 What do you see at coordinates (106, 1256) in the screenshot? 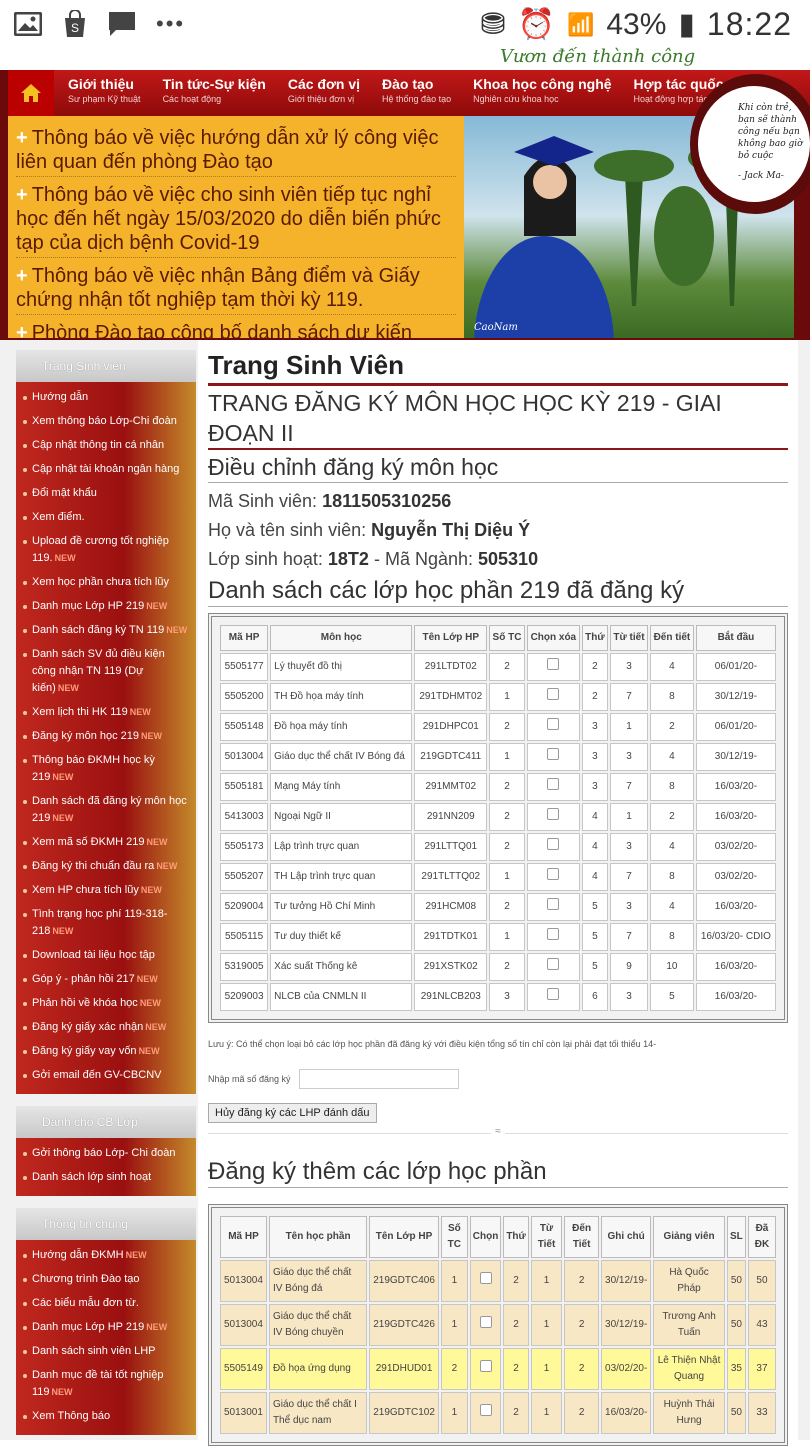
I see `sidebar-item: Hướng dẫn ĐKMH NEW` at bounding box center [106, 1256].